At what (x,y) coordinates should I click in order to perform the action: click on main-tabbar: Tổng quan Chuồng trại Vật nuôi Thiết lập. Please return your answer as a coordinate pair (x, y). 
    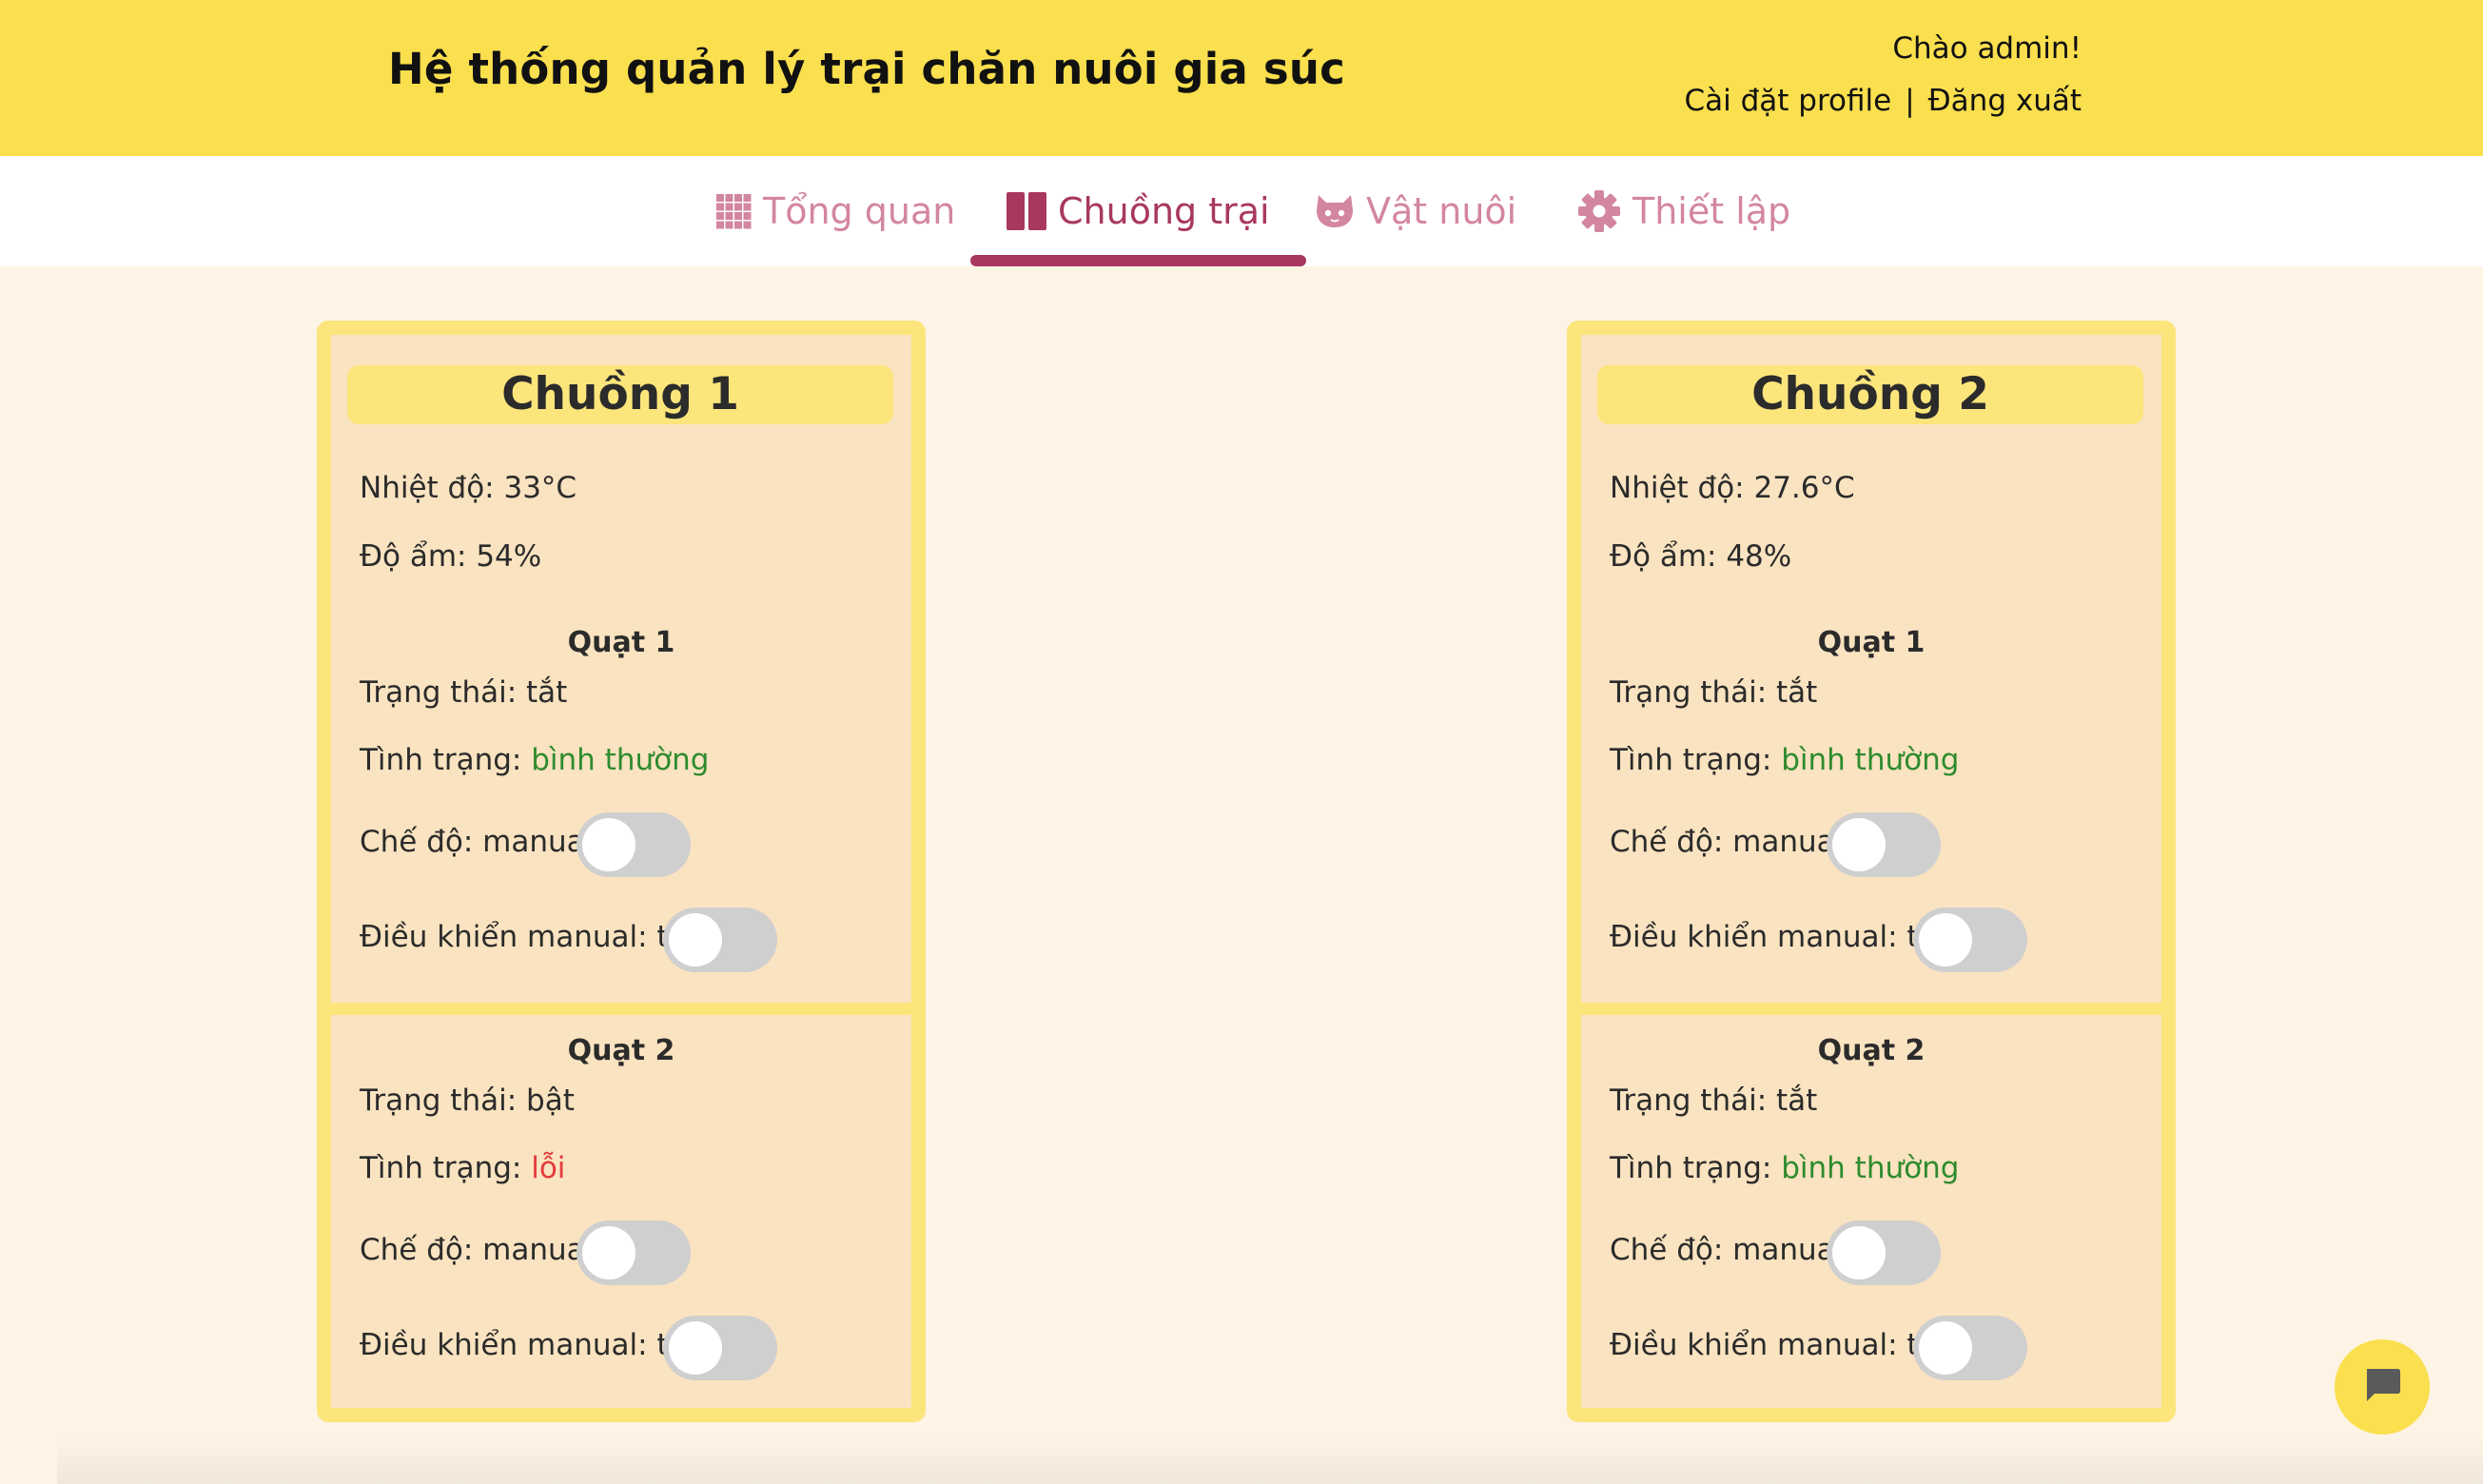
    Looking at the image, I should click on (1241, 211).